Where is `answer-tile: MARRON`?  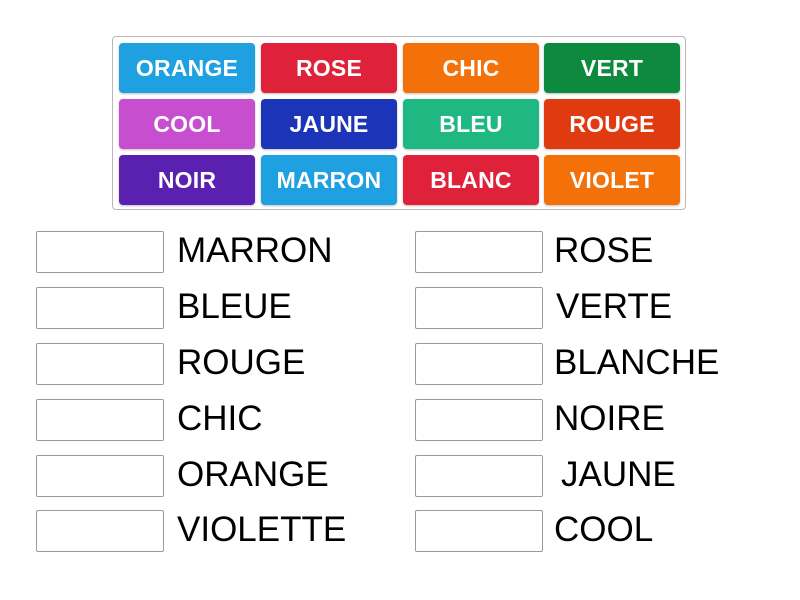 answer-tile: MARRON is located at coordinates (329, 180).